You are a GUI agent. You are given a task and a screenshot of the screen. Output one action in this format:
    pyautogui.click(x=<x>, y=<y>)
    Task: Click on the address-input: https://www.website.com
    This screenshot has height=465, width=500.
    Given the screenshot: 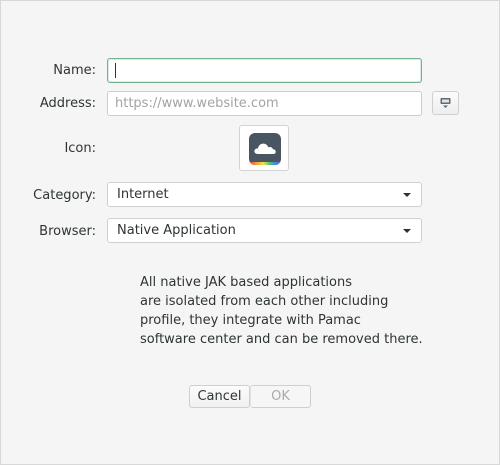 What is the action you would take?
    pyautogui.click(x=264, y=103)
    